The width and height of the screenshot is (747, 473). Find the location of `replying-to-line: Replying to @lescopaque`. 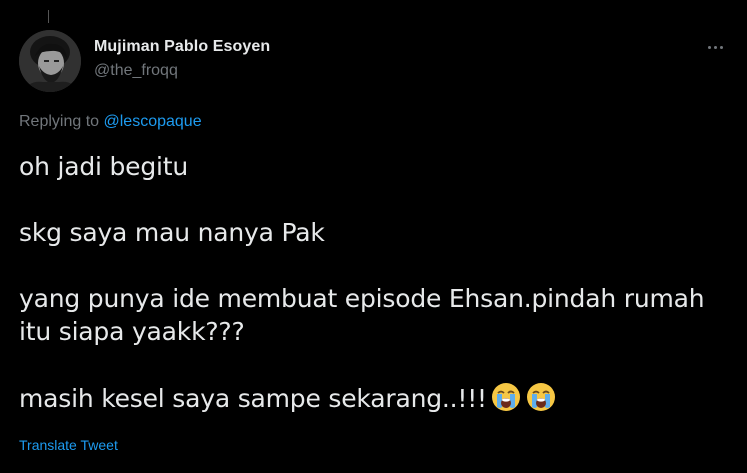

replying-to-line: Replying to @lescopaque is located at coordinates (110, 122).